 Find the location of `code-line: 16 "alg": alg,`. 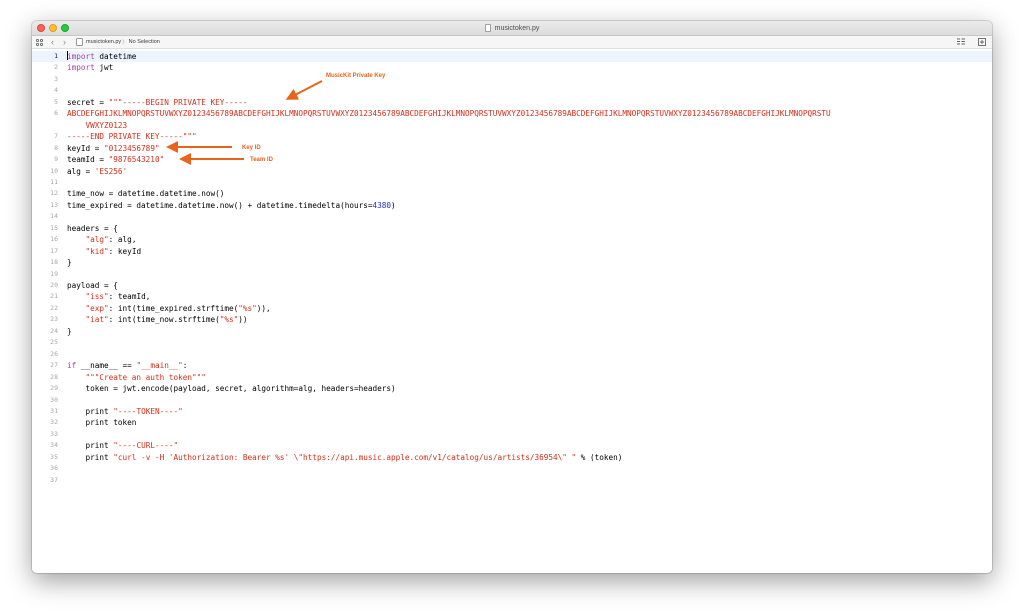

code-line: 16 "alg": alg, is located at coordinates (512, 239).